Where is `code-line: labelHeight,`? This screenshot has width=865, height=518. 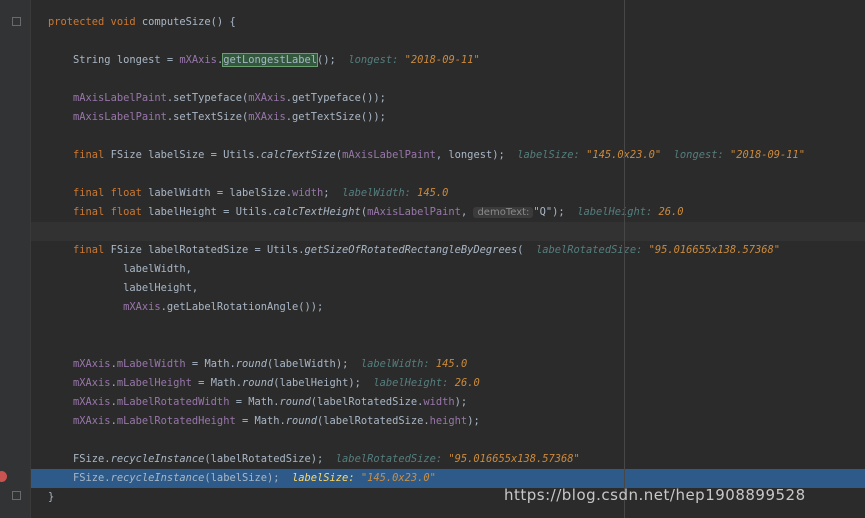
code-line: labelHeight, is located at coordinates (448, 288).